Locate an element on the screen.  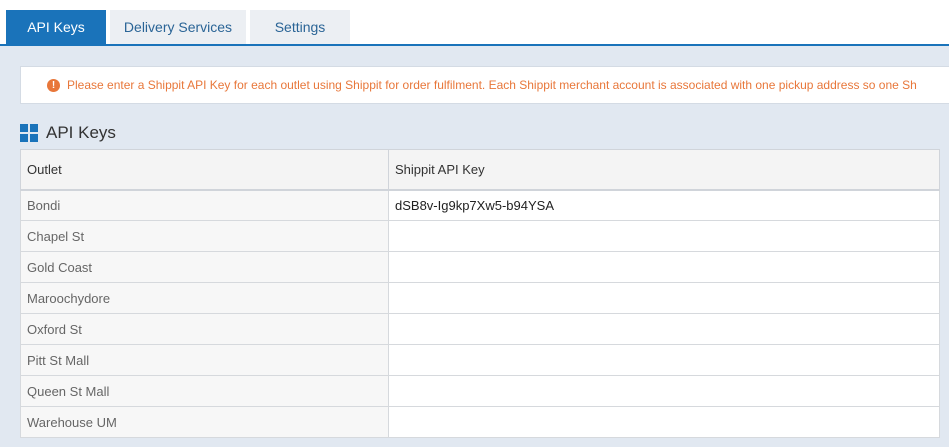
outlet-cell: Bondi is located at coordinates (204, 205).